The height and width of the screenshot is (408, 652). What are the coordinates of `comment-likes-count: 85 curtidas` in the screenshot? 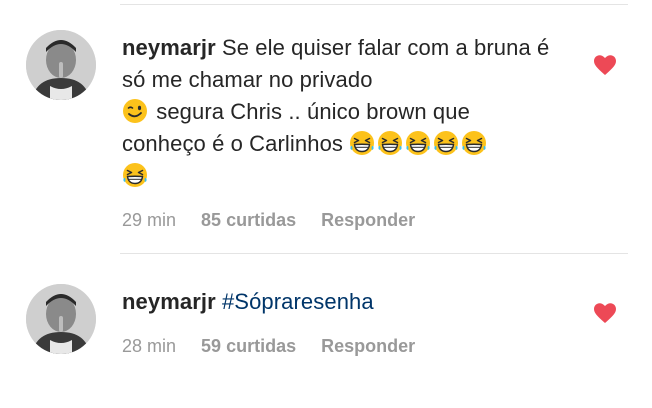 It's located at (248, 220).